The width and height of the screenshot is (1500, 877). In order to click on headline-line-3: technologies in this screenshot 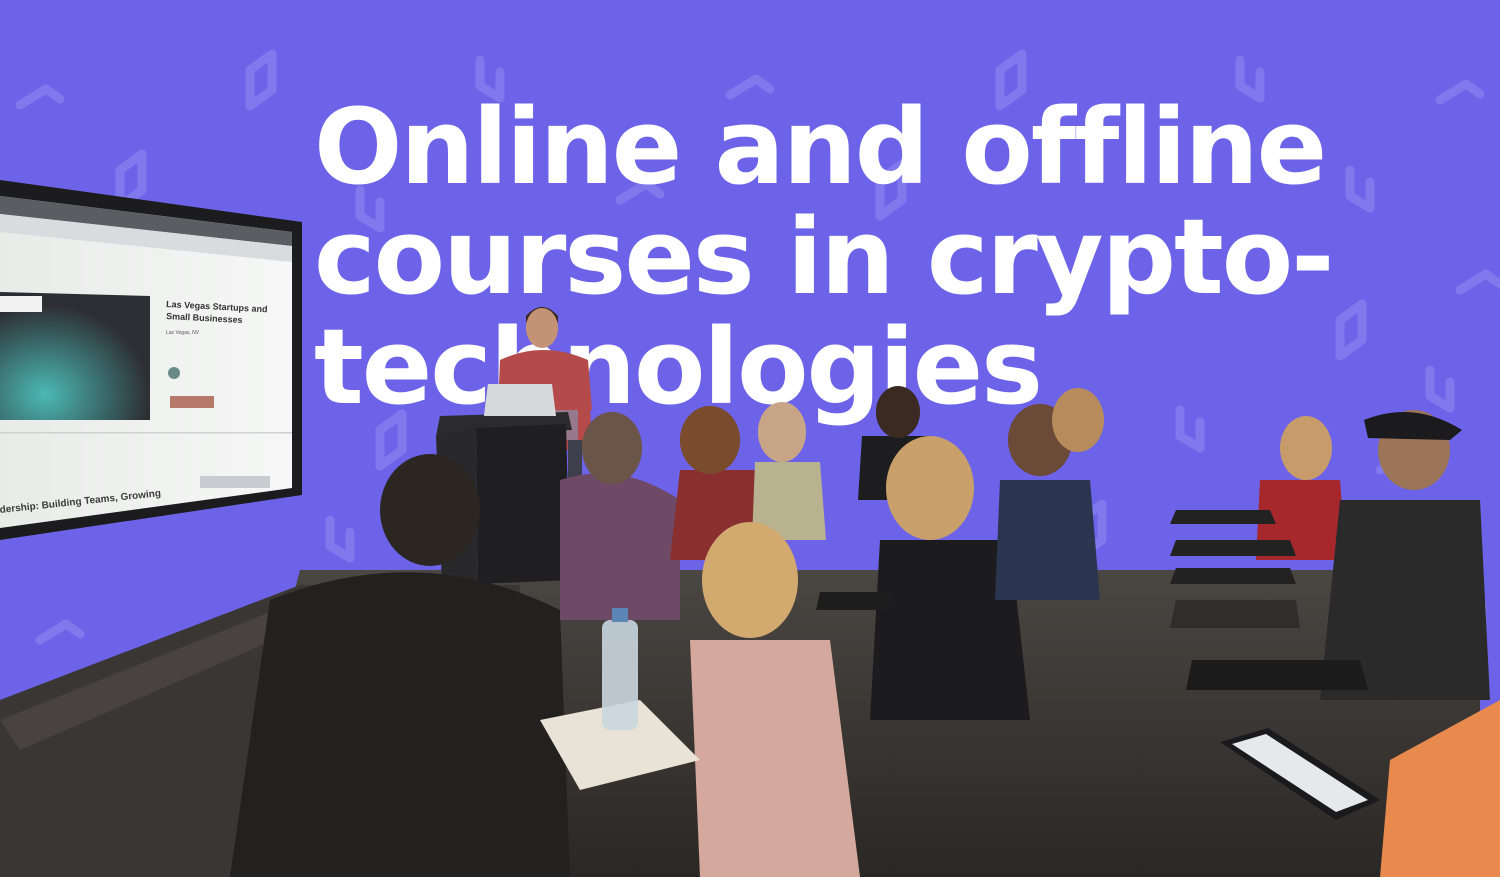, I will do `click(678, 367)`.